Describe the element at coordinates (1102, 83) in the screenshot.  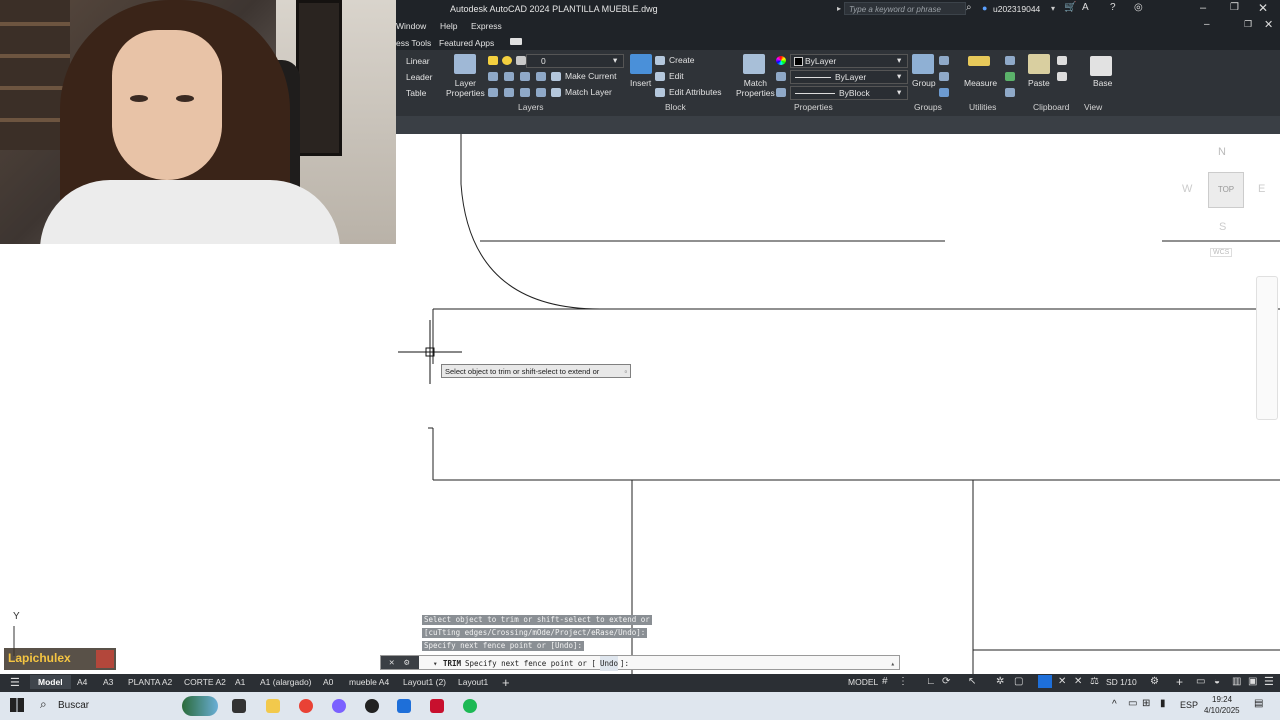
I see `base-button: Base` at that location.